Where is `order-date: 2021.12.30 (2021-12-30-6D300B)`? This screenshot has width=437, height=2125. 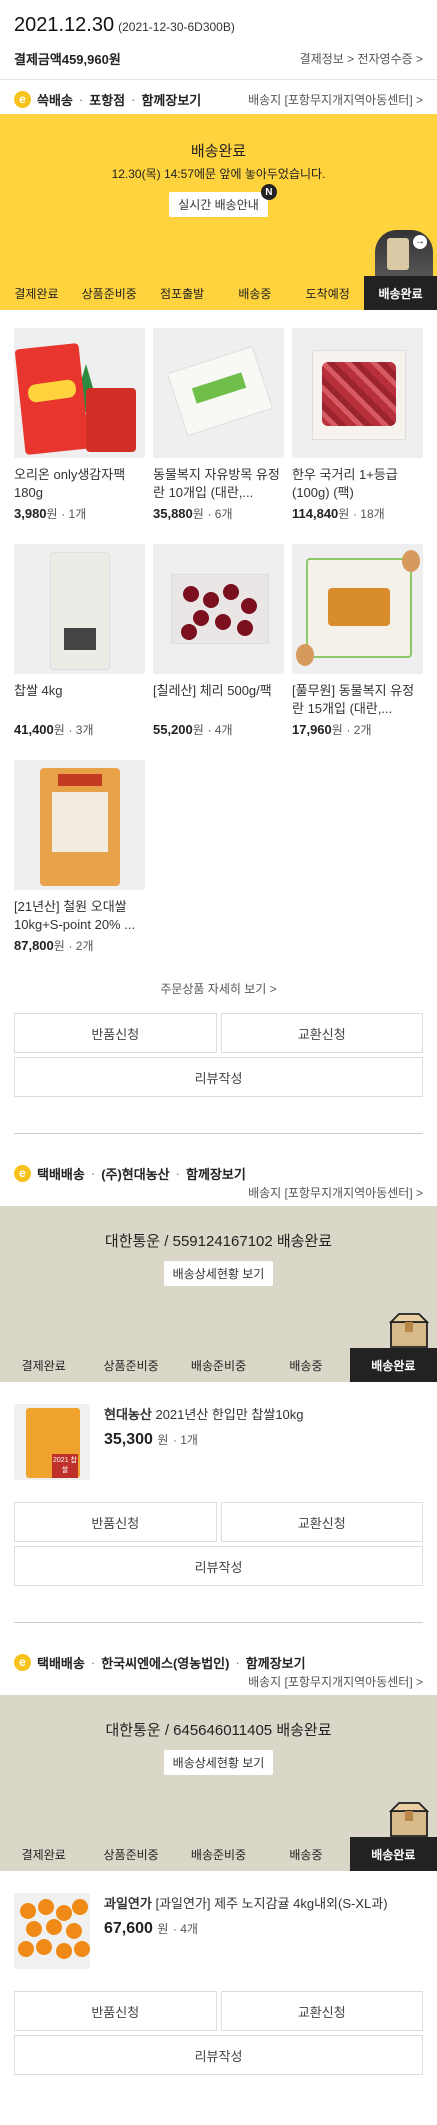
order-date: 2021.12.30 (2021-12-30-6D300B) is located at coordinates (124, 25).